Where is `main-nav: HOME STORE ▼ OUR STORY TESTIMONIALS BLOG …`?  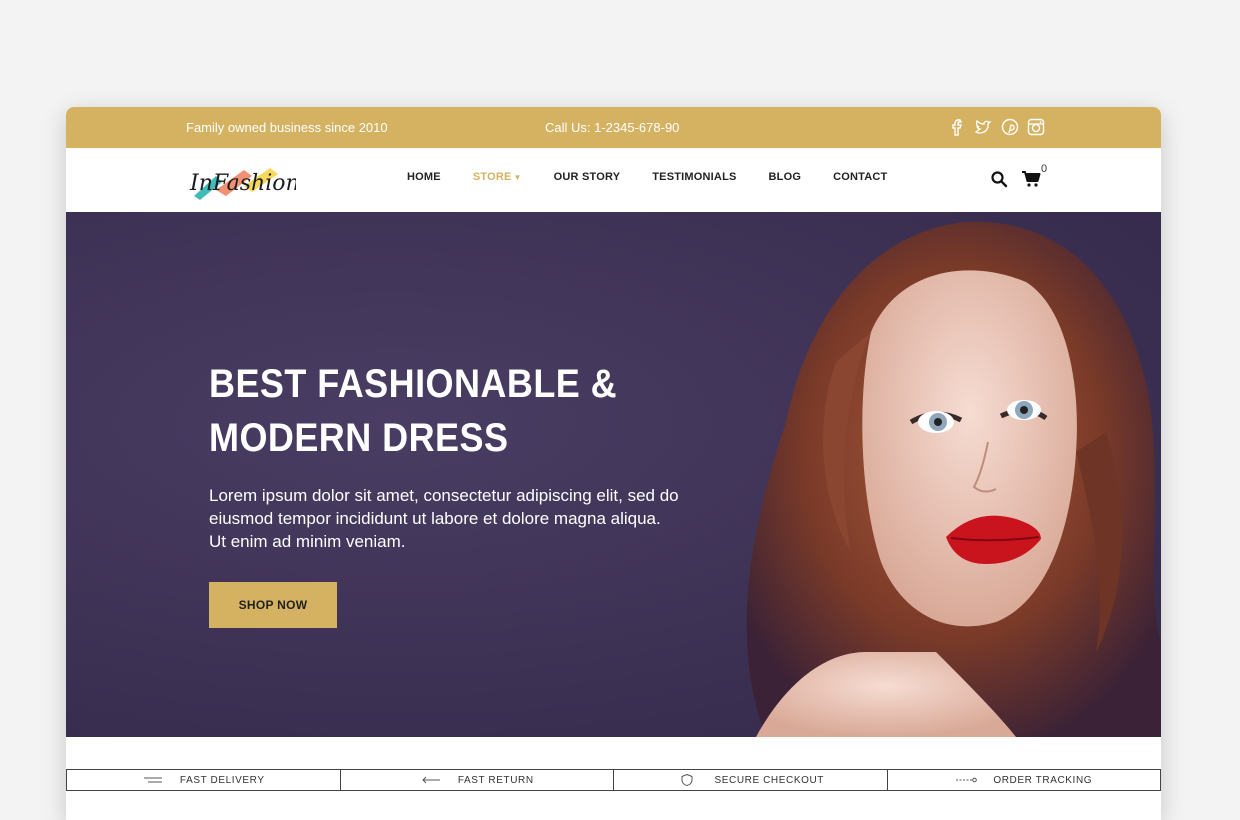
main-nav: HOME STORE ▼ OUR STORY TESTIMONIALS BLOG … is located at coordinates (663, 177).